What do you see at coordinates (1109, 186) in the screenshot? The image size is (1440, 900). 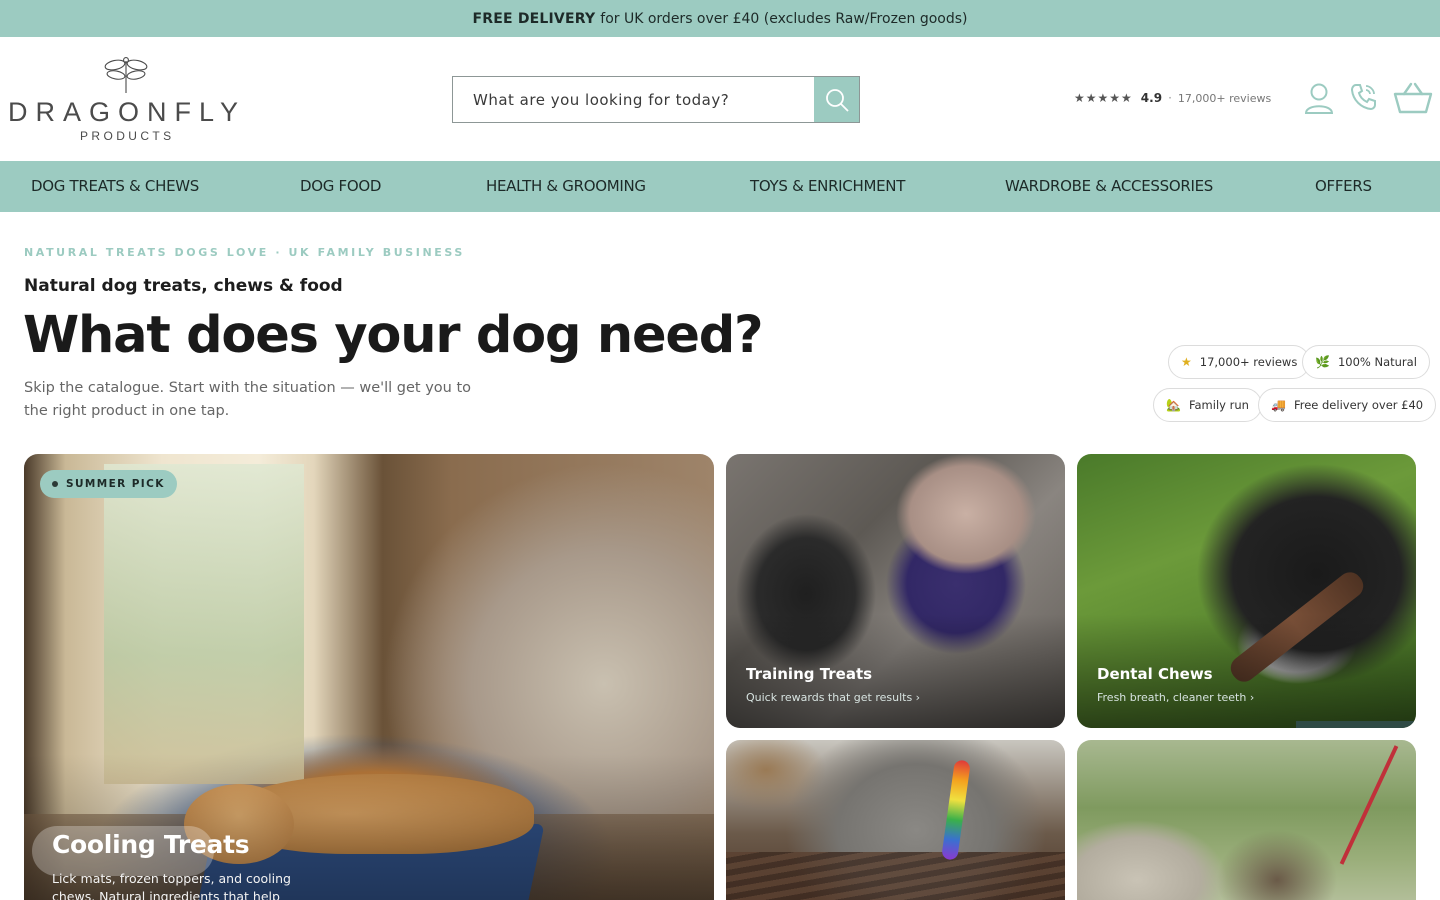 I see `nav-item-wardrobe-accessories: WARDROBE & ACCESSORIES` at bounding box center [1109, 186].